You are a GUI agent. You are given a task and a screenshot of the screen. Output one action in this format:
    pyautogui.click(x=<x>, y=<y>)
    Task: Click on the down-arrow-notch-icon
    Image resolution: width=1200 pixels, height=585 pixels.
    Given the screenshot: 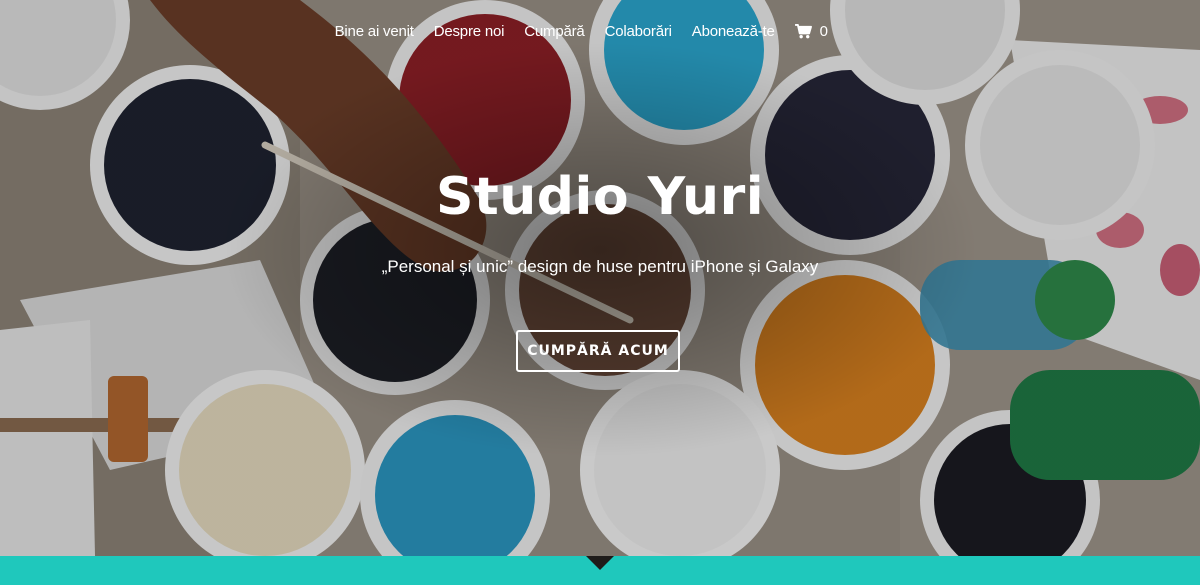 What is the action you would take?
    pyautogui.click(x=600, y=563)
    